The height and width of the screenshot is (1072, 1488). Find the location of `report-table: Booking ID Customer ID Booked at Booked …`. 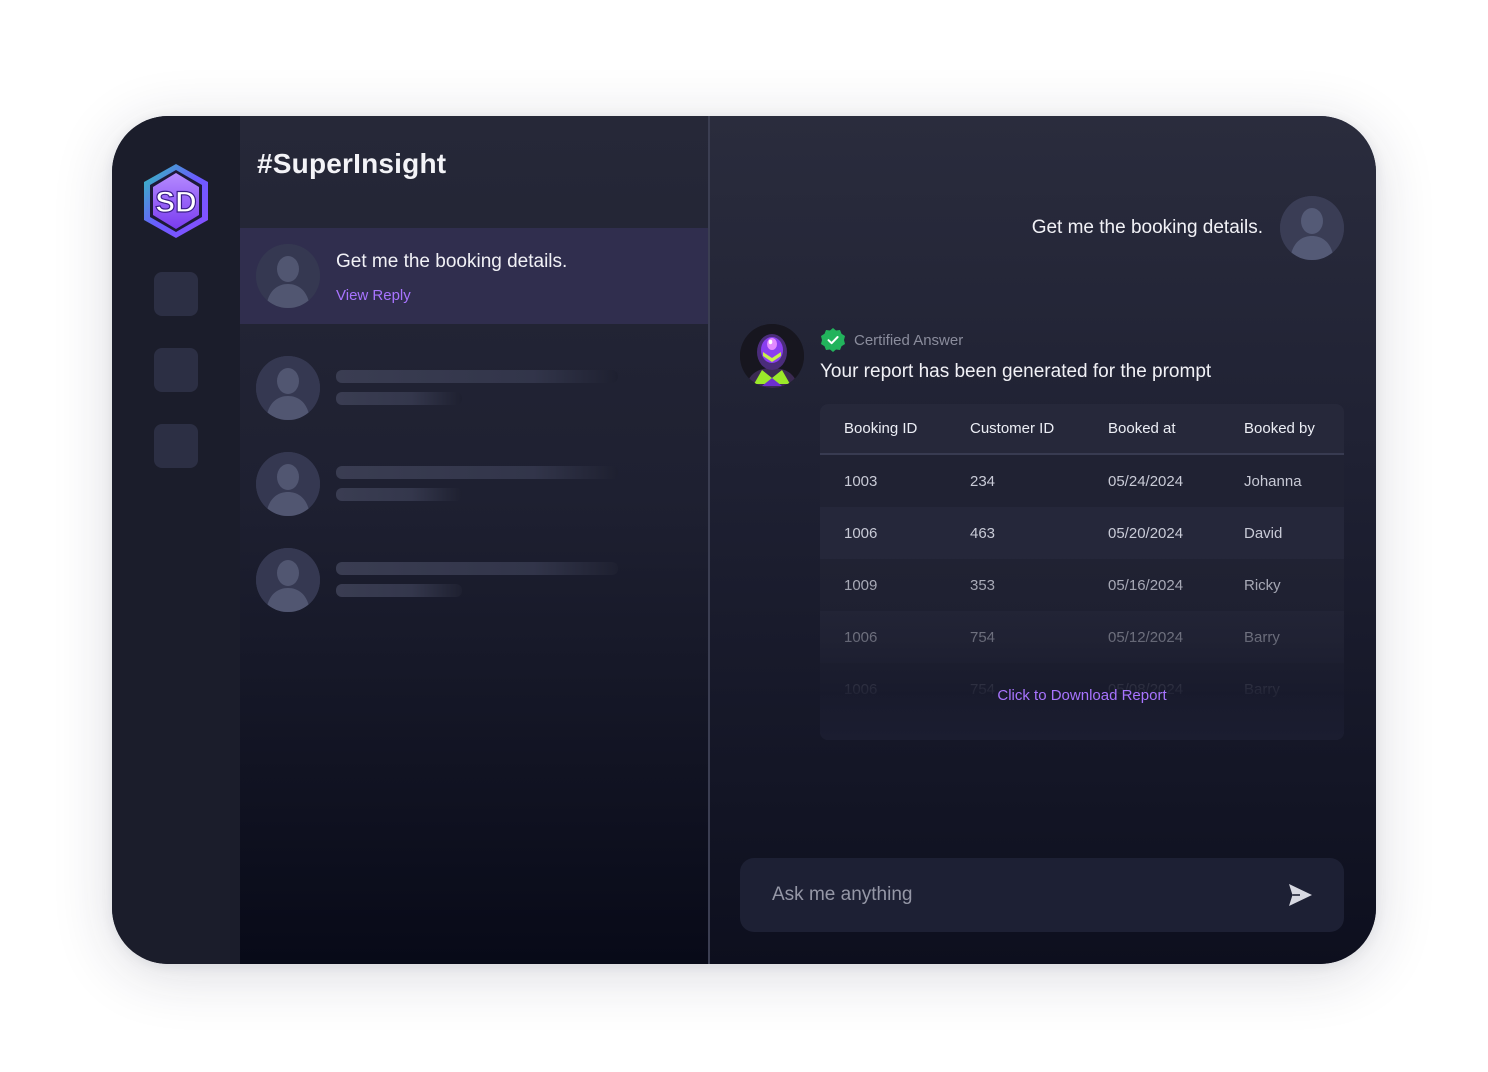

report-table: Booking ID Customer ID Booked at Booked … is located at coordinates (1082, 572).